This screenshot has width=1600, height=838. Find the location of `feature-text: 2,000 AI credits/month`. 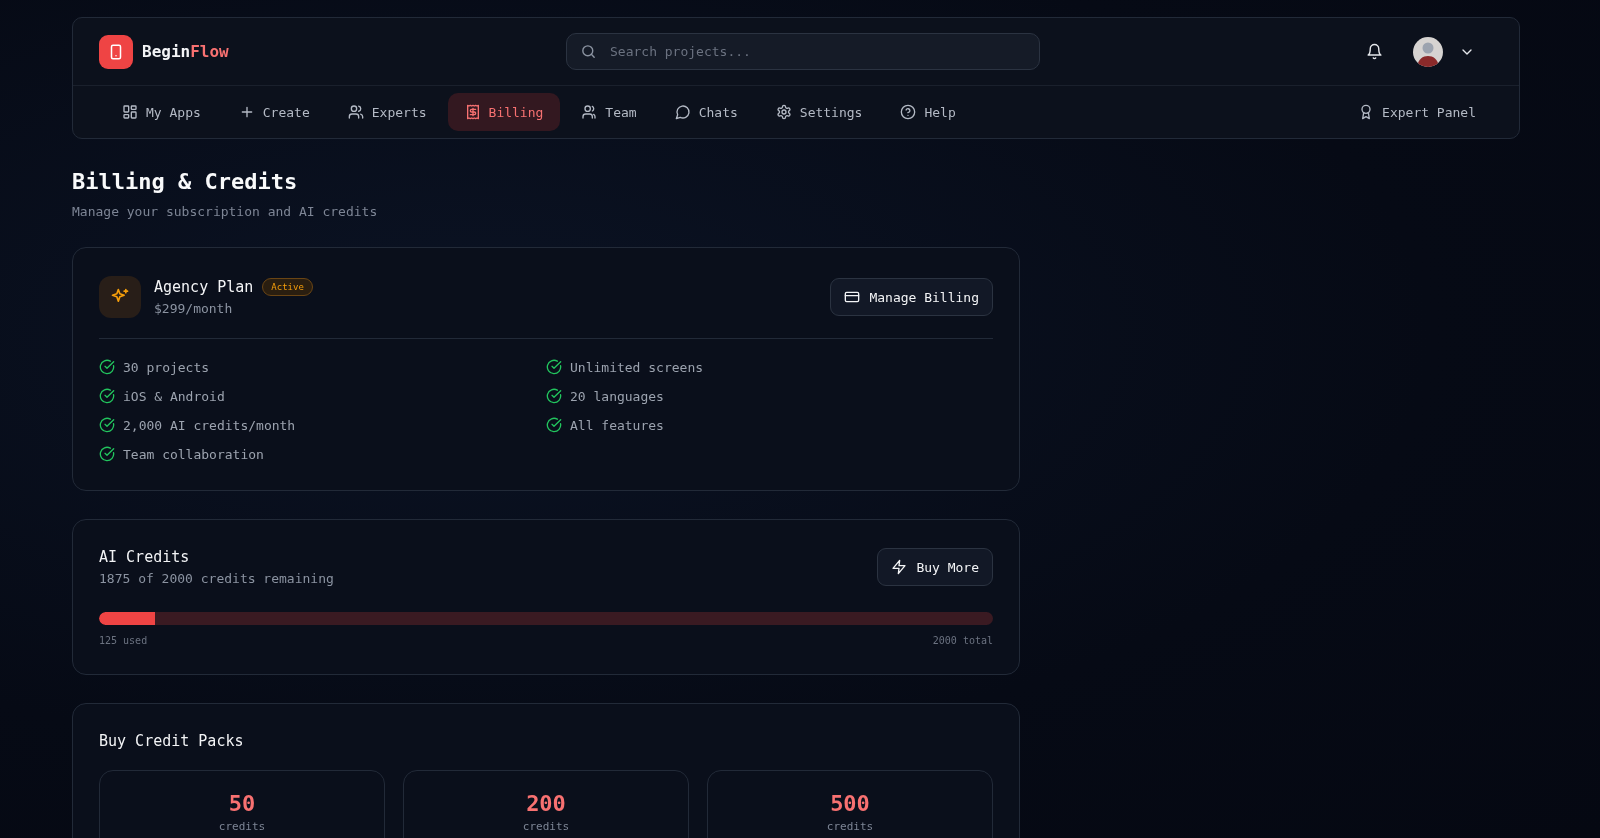

feature-text: 2,000 AI credits/month is located at coordinates (209, 425).